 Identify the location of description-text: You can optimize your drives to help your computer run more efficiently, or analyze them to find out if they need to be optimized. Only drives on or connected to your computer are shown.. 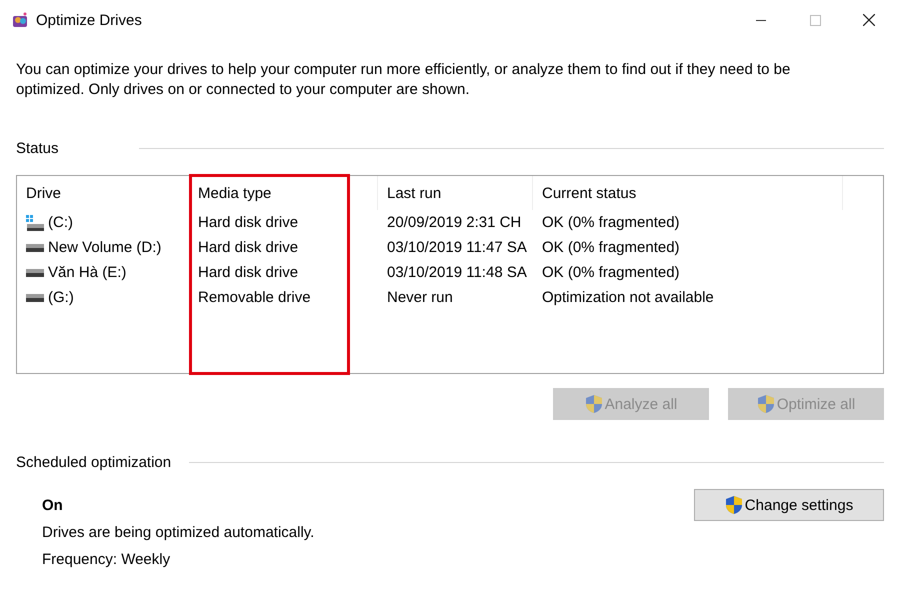
(404, 80).